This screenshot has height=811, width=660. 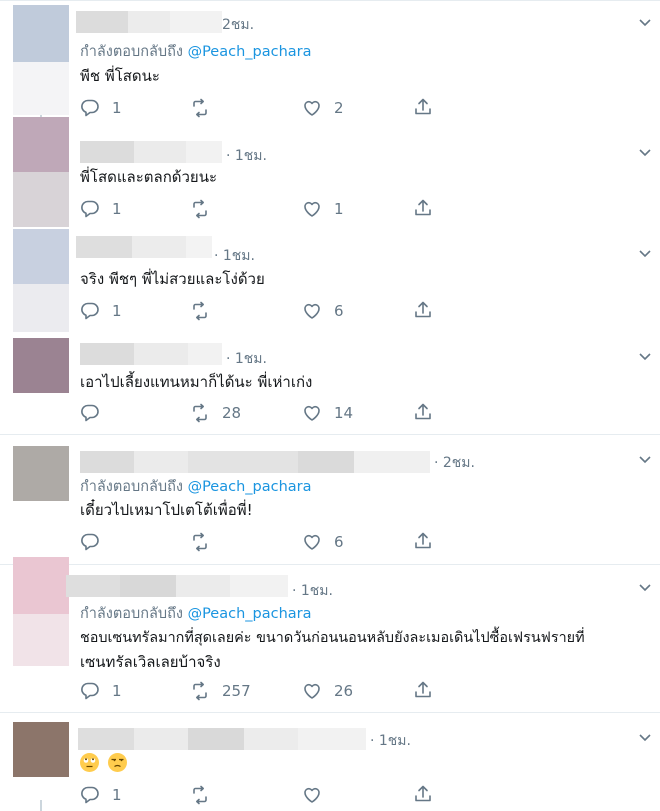 I want to click on tweet: · 1ชม. จริง พีชๆ พี่ไม่สวยและโง่ด้วย 1 6, so click(x=330, y=281).